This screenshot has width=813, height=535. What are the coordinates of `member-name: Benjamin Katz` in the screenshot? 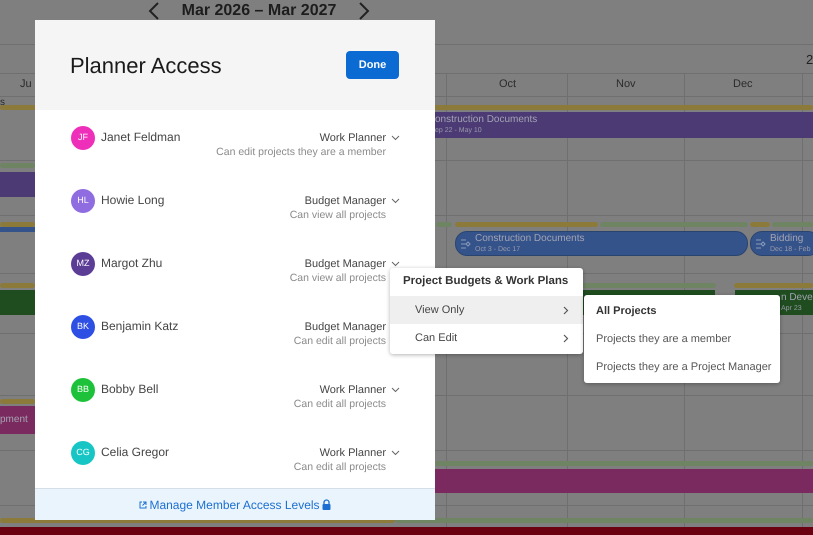 It's located at (139, 326).